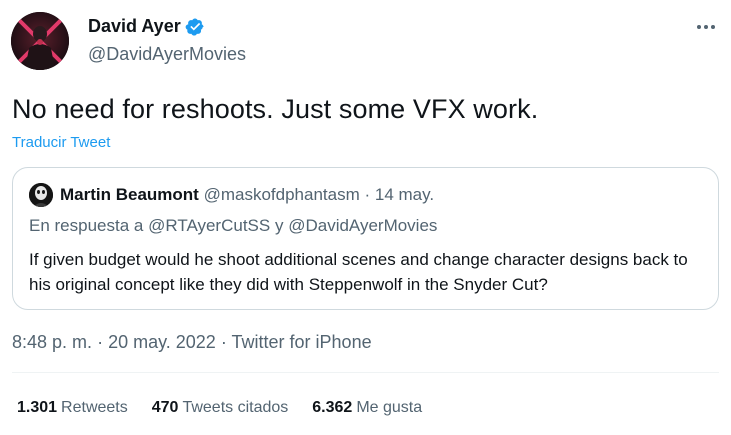 This screenshot has width=731, height=435. Describe the element at coordinates (404, 194) in the screenshot. I see `quoted-date: 14 may.` at that location.